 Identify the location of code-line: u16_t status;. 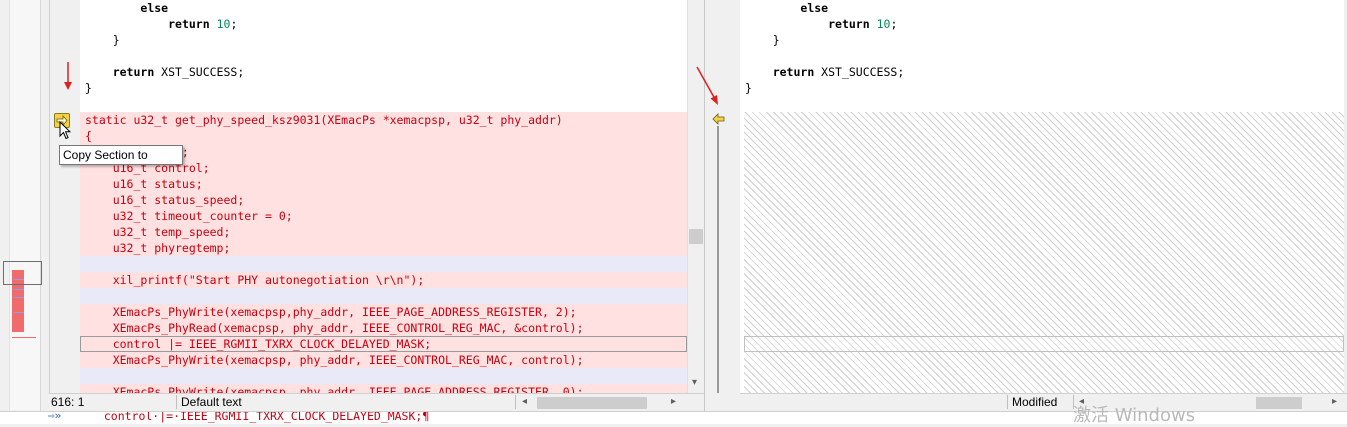
(383, 184).